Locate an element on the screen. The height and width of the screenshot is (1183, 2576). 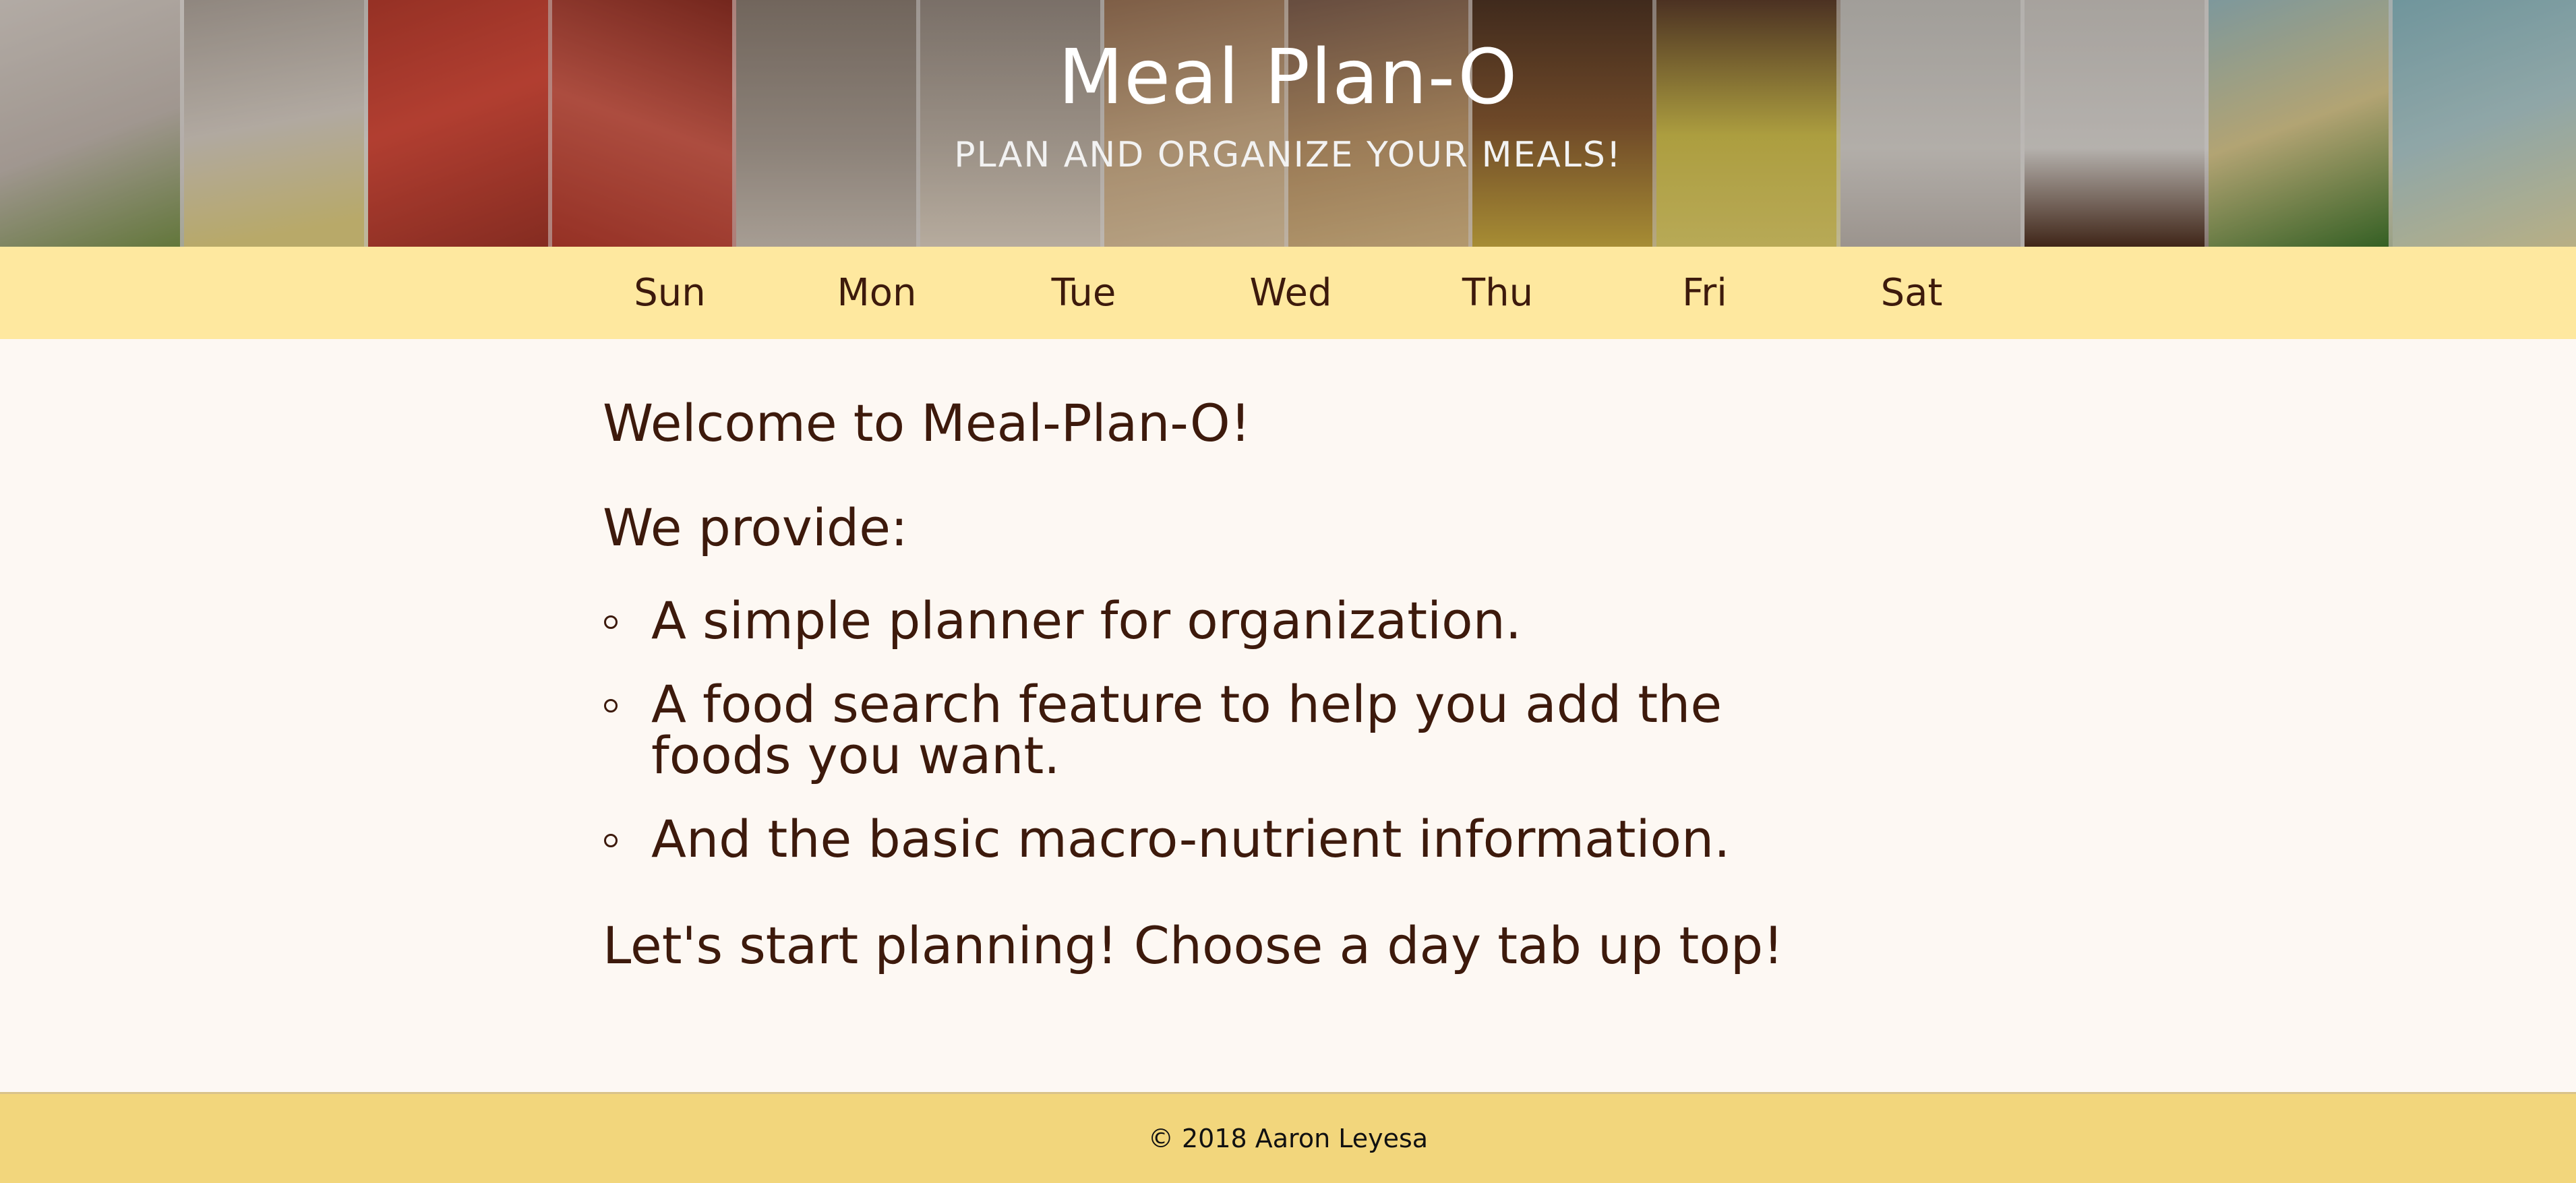
footer: © 2018 Aaron Leyesa is located at coordinates (1288, 1137).